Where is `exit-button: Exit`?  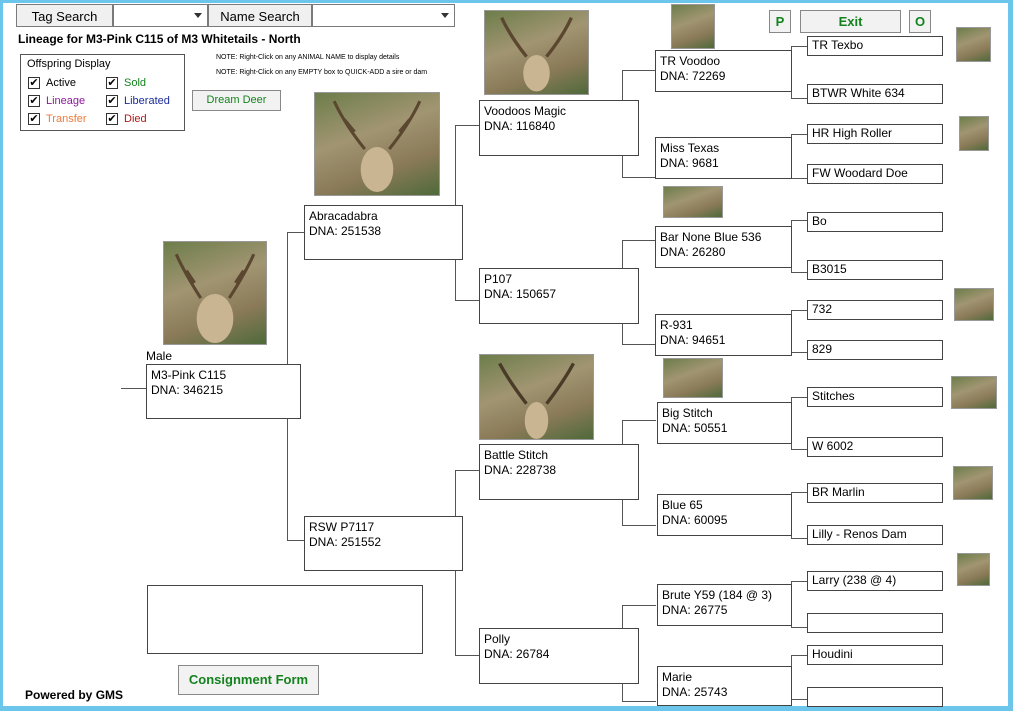
exit-button: Exit is located at coordinates (850, 21).